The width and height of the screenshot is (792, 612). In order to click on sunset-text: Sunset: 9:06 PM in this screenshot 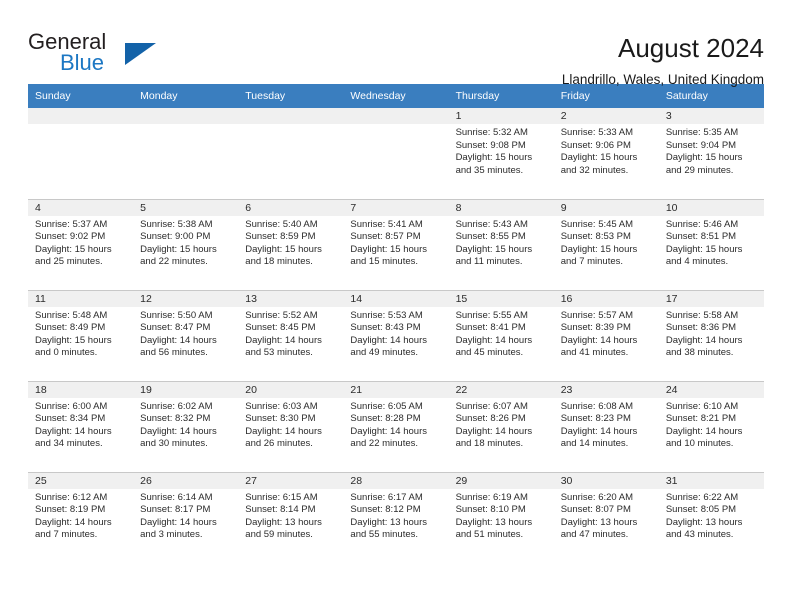, I will do `click(595, 145)`.